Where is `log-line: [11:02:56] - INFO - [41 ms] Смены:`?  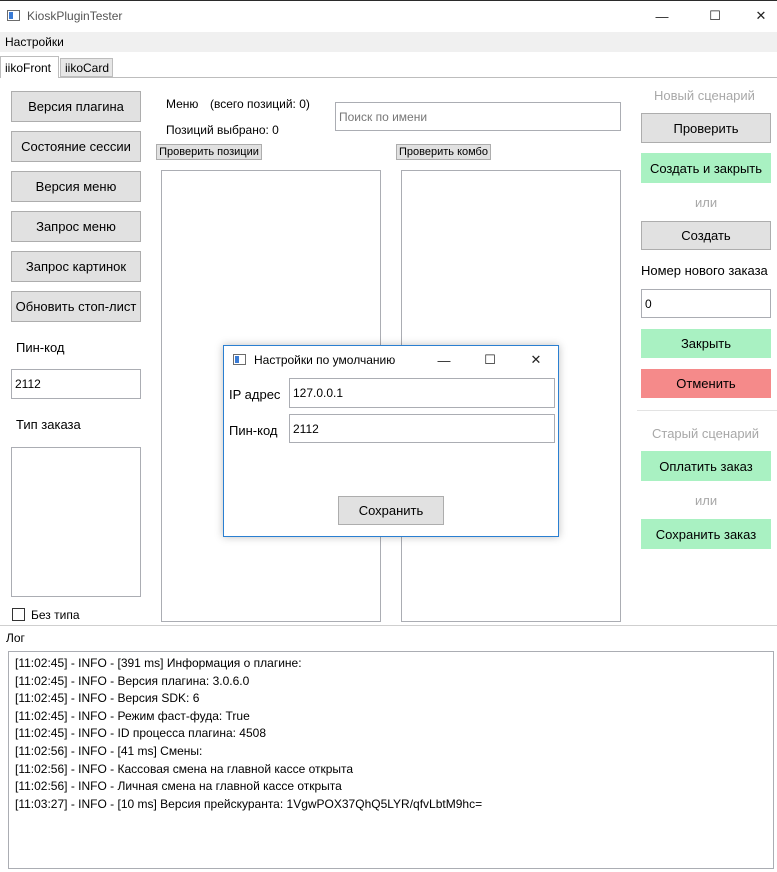
log-line: [11:02:56] - INFO - [41 ms] Смены: is located at coordinates (109, 750).